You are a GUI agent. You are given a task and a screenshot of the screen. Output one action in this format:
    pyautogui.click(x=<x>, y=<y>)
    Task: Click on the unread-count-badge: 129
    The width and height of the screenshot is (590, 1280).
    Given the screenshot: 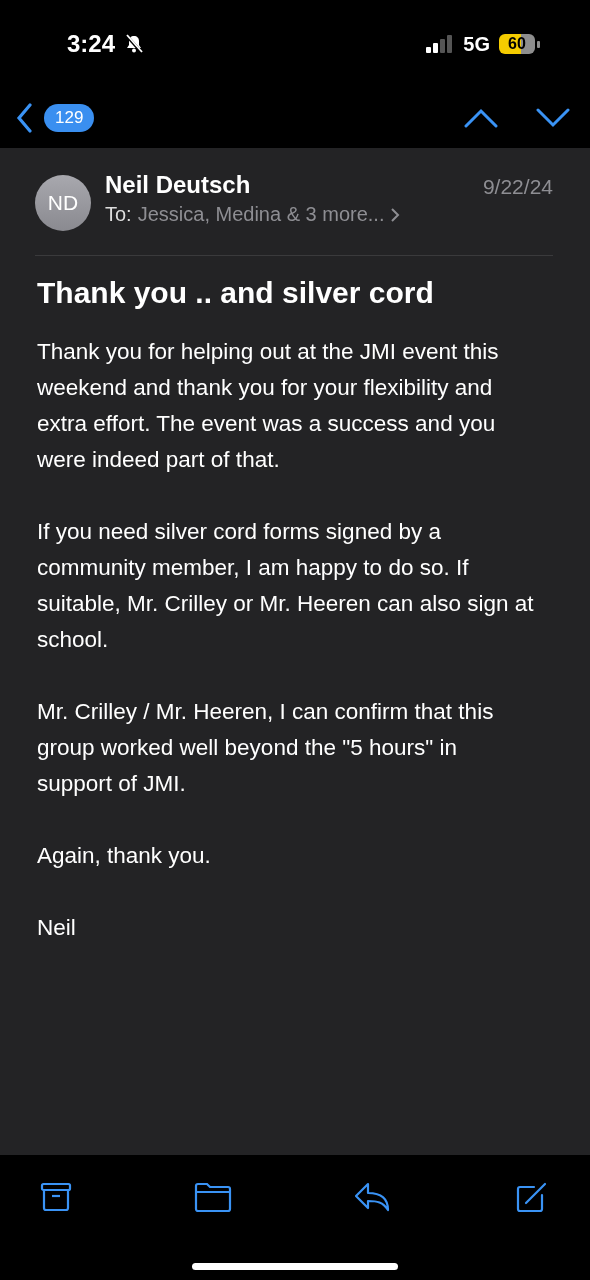 What is the action you would take?
    pyautogui.click(x=69, y=118)
    